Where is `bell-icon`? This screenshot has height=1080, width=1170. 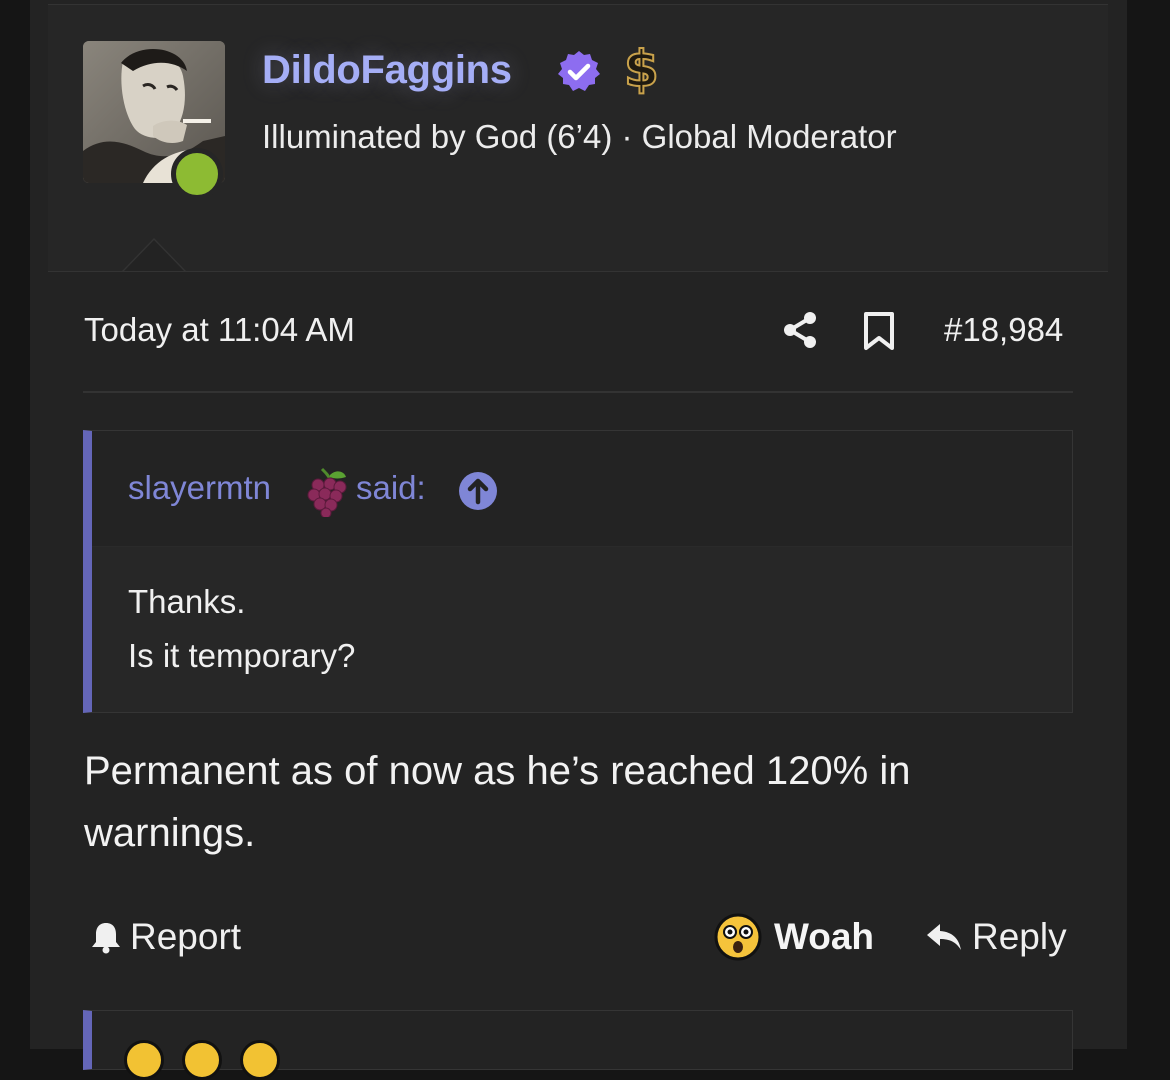 bell-icon is located at coordinates (106, 938).